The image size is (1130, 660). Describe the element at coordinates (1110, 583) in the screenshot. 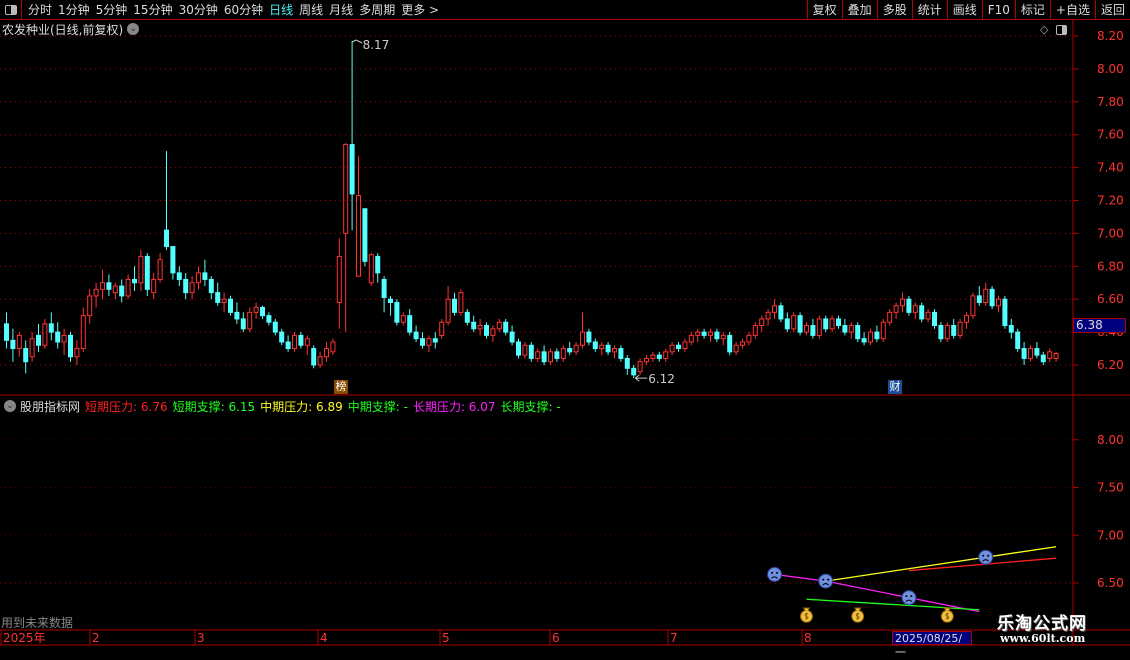

I see `indicator-tick-label: 6.50` at that location.